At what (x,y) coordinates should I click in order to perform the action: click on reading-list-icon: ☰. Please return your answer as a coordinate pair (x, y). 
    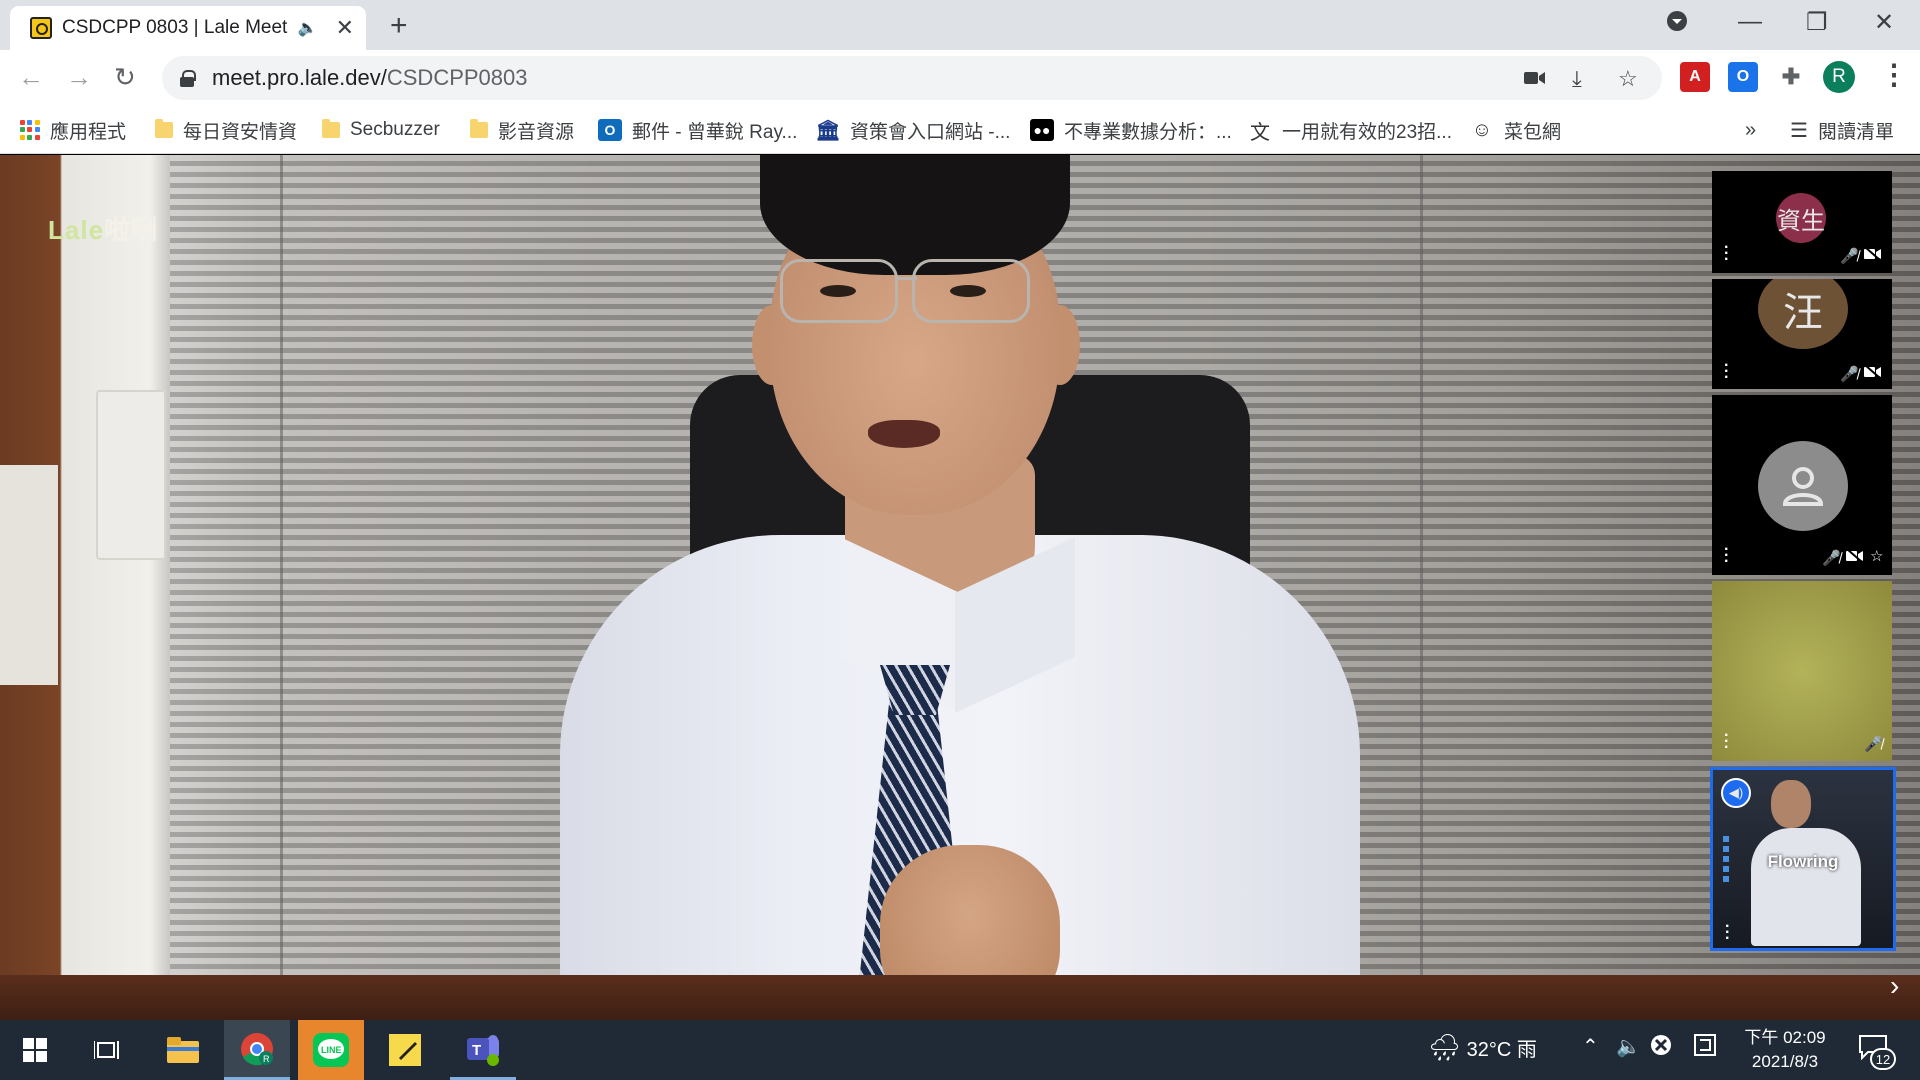
    Looking at the image, I should click on (1799, 130).